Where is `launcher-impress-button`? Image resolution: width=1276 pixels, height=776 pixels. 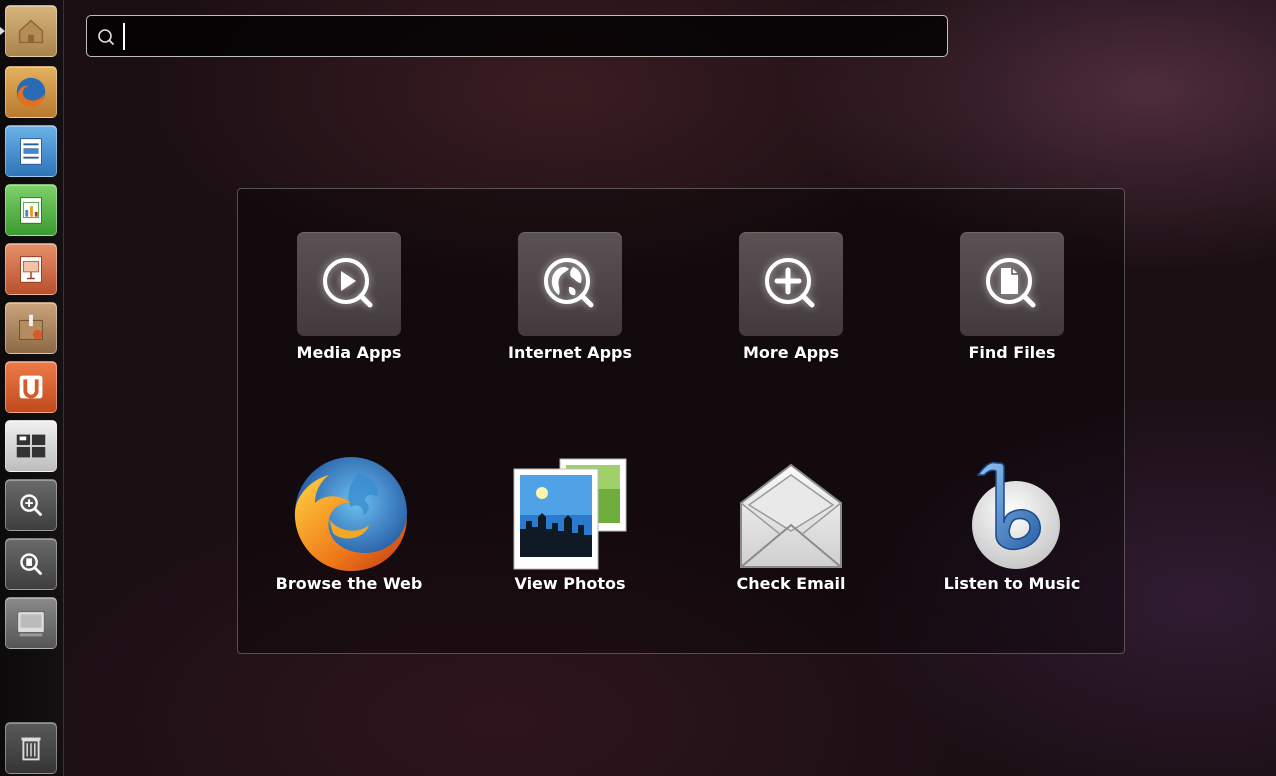
launcher-impress-button is located at coordinates (31, 269).